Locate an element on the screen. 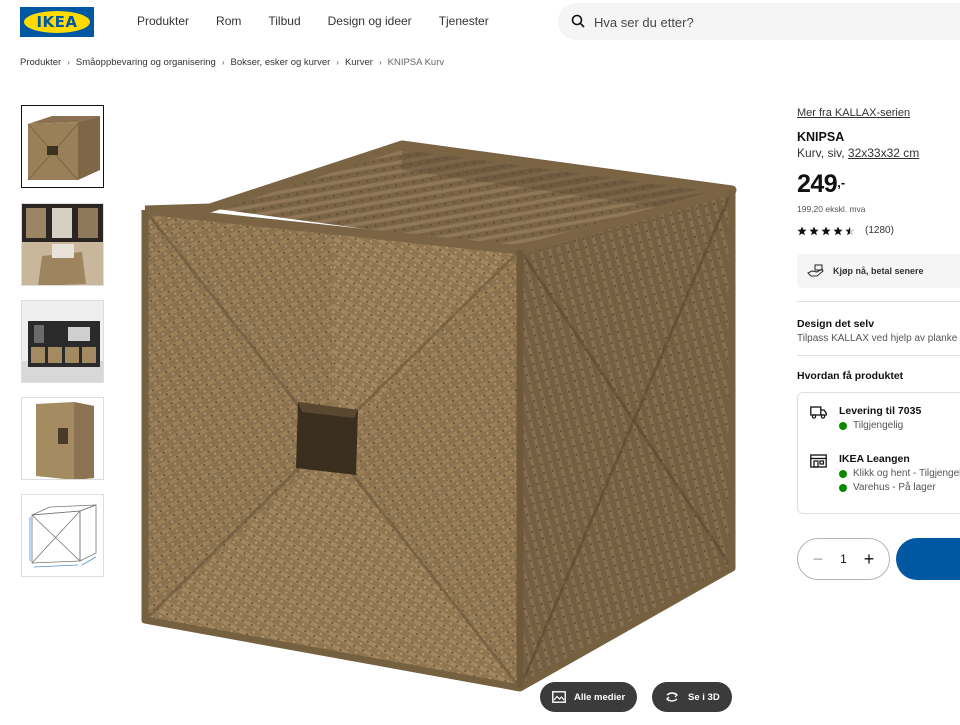 The height and width of the screenshot is (725, 960). truck-icon is located at coordinates (818, 412).